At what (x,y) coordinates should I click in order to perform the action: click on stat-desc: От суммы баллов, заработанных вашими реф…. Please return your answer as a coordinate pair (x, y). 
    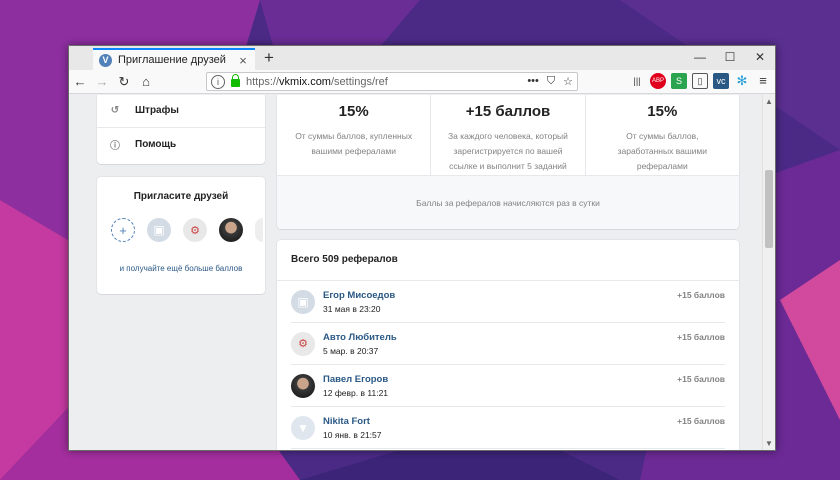
    Looking at the image, I should click on (662, 151).